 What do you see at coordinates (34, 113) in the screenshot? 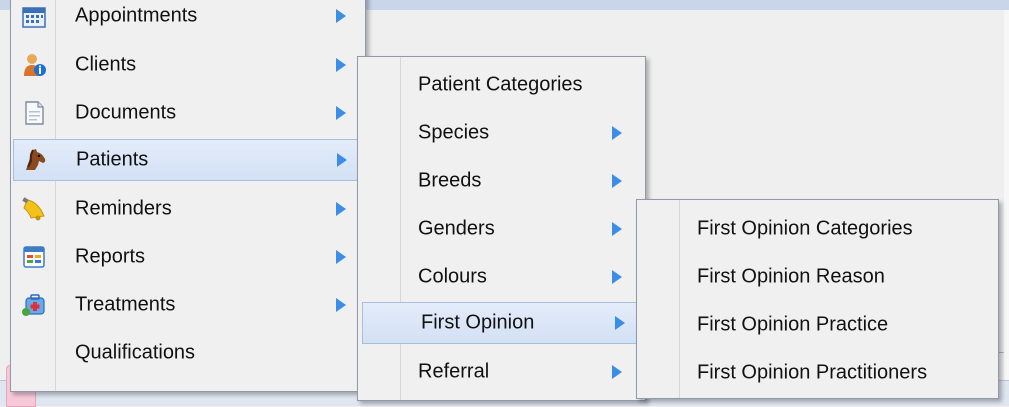
I see `document-icon` at bounding box center [34, 113].